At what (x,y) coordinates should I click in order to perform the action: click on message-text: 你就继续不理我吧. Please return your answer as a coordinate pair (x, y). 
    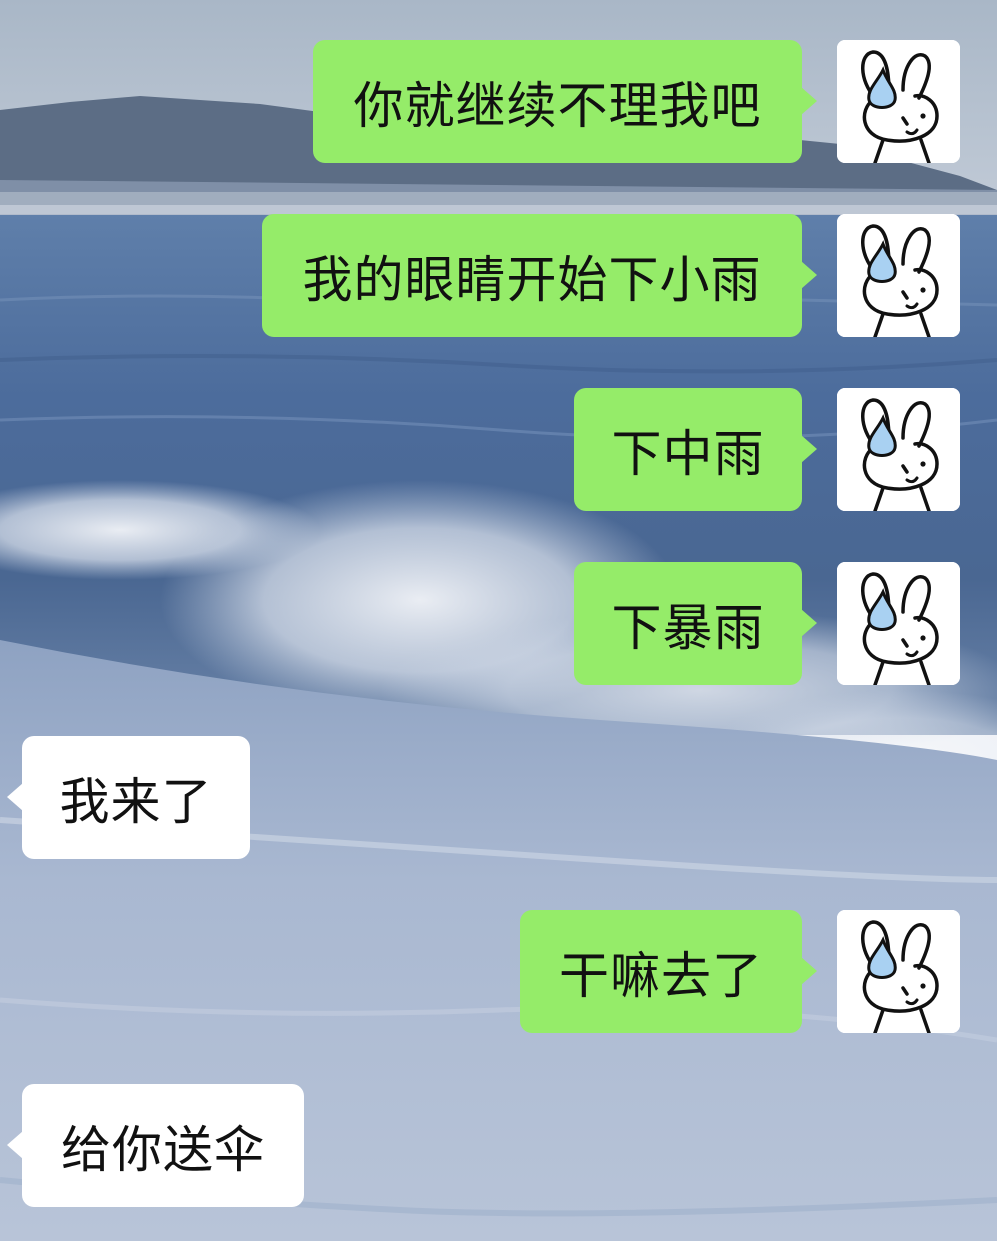
    Looking at the image, I should click on (557, 105).